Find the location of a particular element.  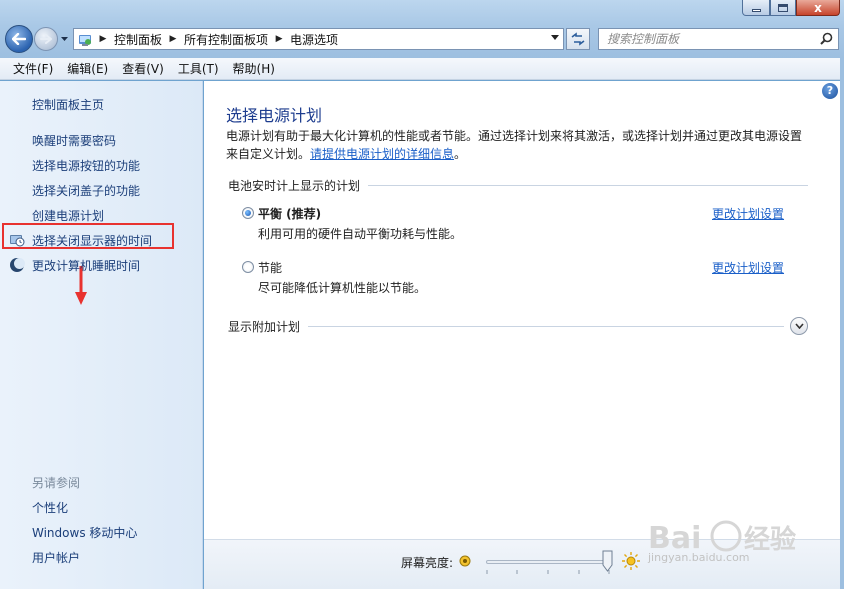

expand-button is located at coordinates (799, 326).